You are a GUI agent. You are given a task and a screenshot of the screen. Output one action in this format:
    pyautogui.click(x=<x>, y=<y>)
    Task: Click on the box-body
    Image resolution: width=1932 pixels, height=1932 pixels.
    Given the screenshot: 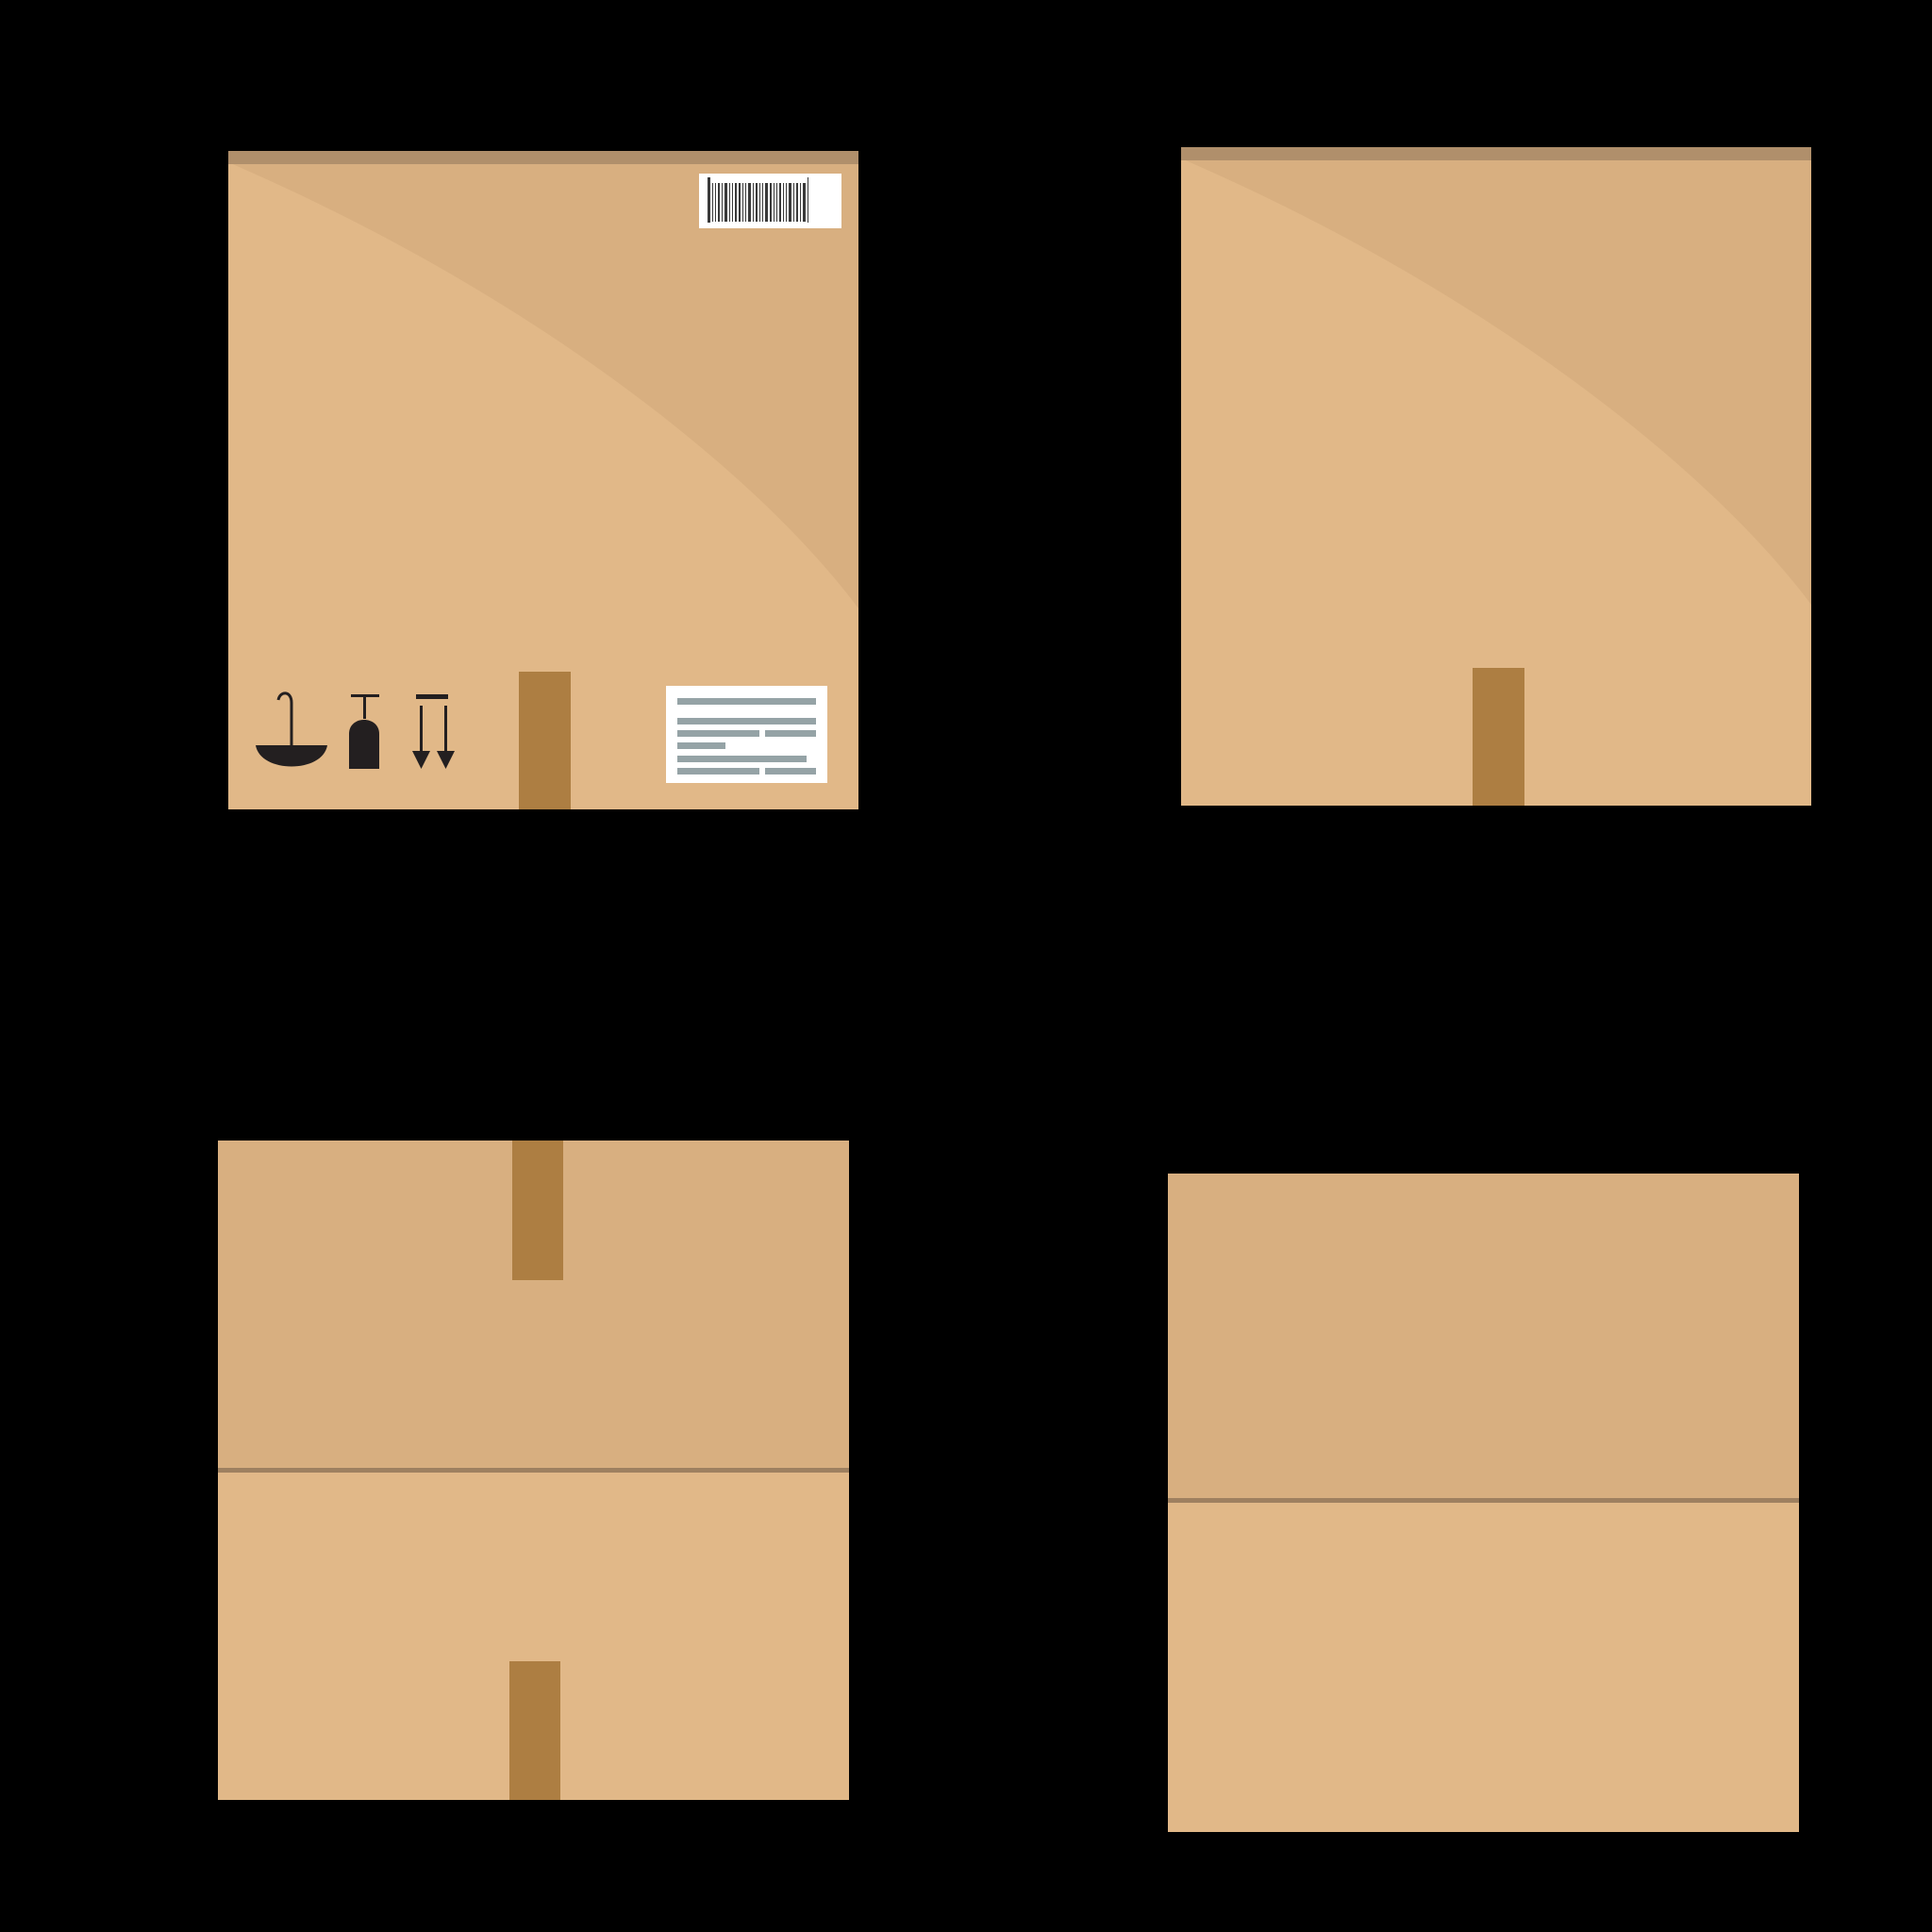 What is the action you would take?
    pyautogui.click(x=1483, y=1666)
    